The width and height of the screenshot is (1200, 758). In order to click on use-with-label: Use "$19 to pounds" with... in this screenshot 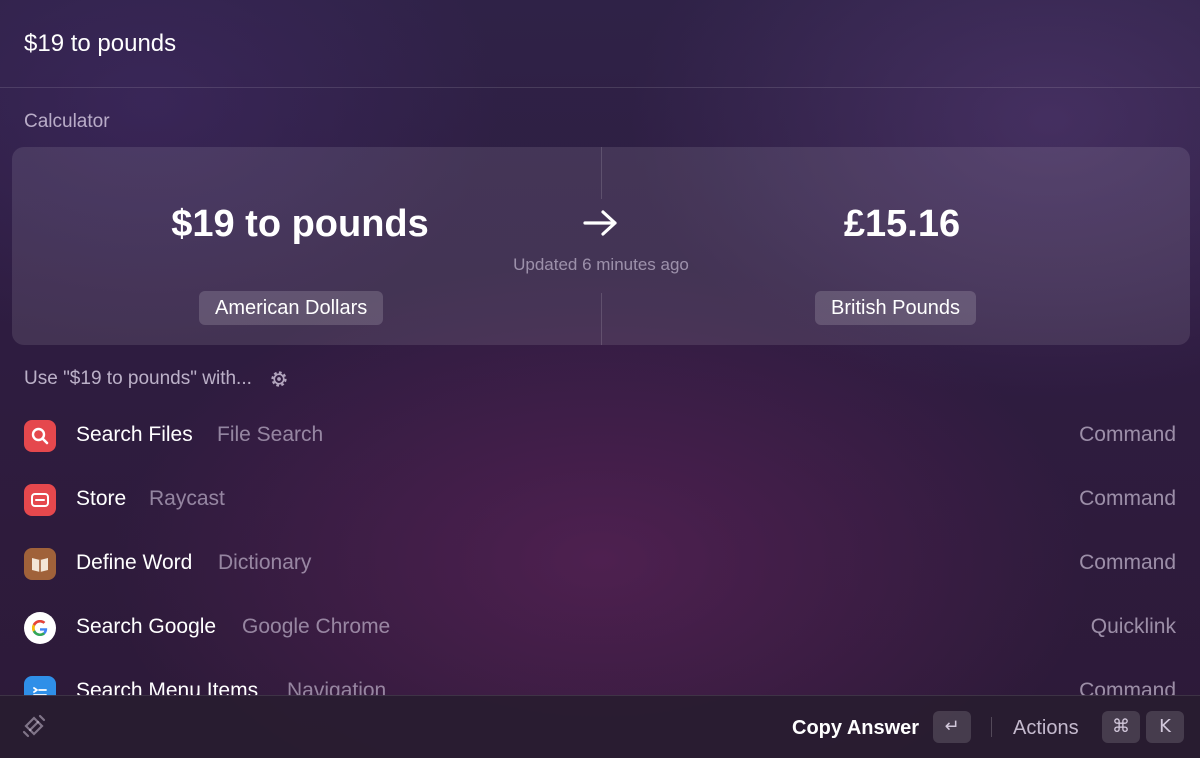, I will do `click(138, 378)`.